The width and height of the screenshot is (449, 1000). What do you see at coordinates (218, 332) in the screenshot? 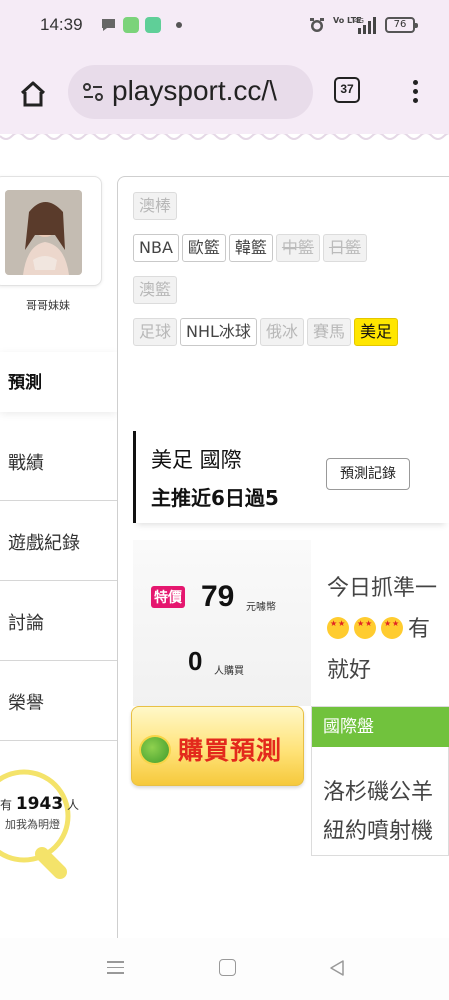
I see `category-chip-nhl: NHL冰球` at bounding box center [218, 332].